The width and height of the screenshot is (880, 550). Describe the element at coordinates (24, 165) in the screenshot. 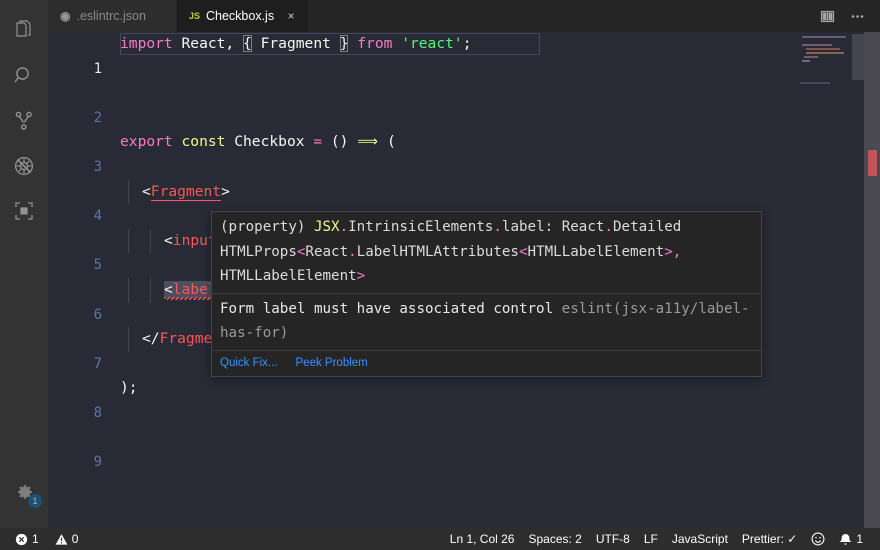

I see `run-debug-icon` at that location.